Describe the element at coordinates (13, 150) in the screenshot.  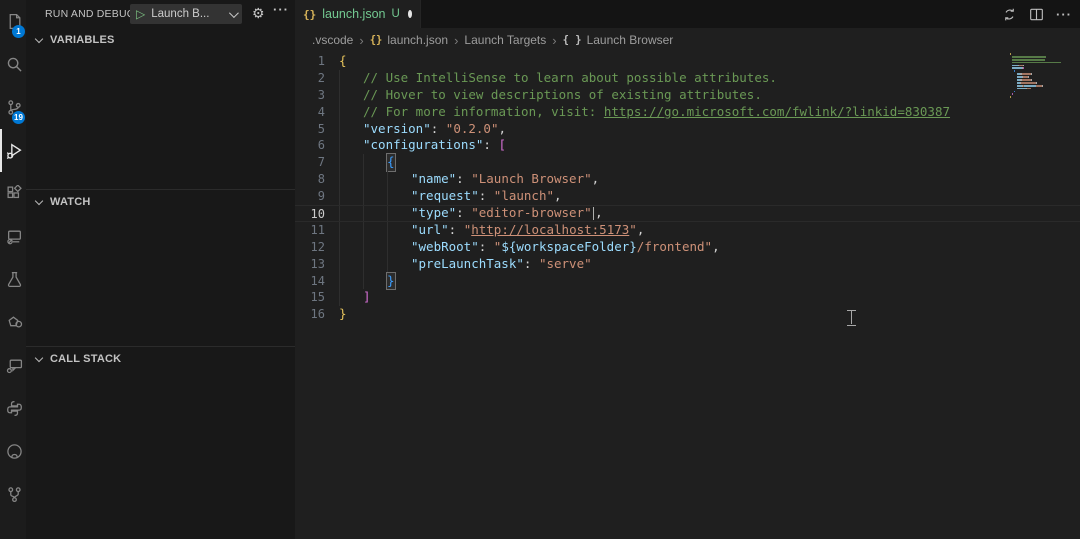
I see `run-and-debug-icon` at that location.